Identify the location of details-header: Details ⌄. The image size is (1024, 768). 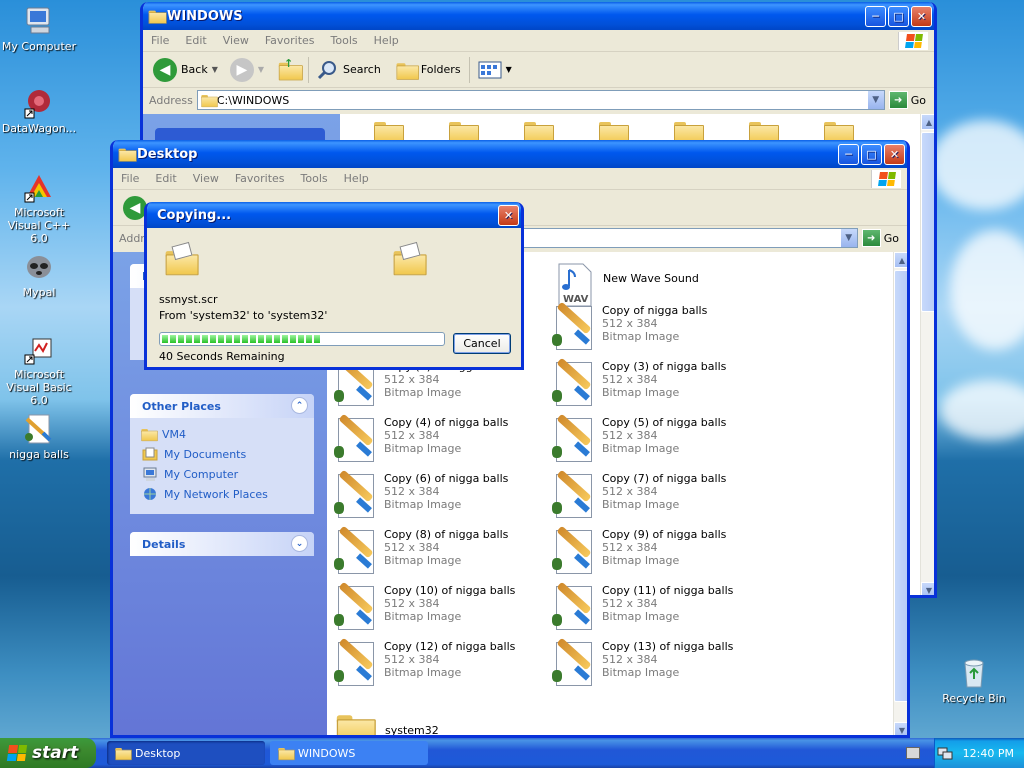
(222, 544).